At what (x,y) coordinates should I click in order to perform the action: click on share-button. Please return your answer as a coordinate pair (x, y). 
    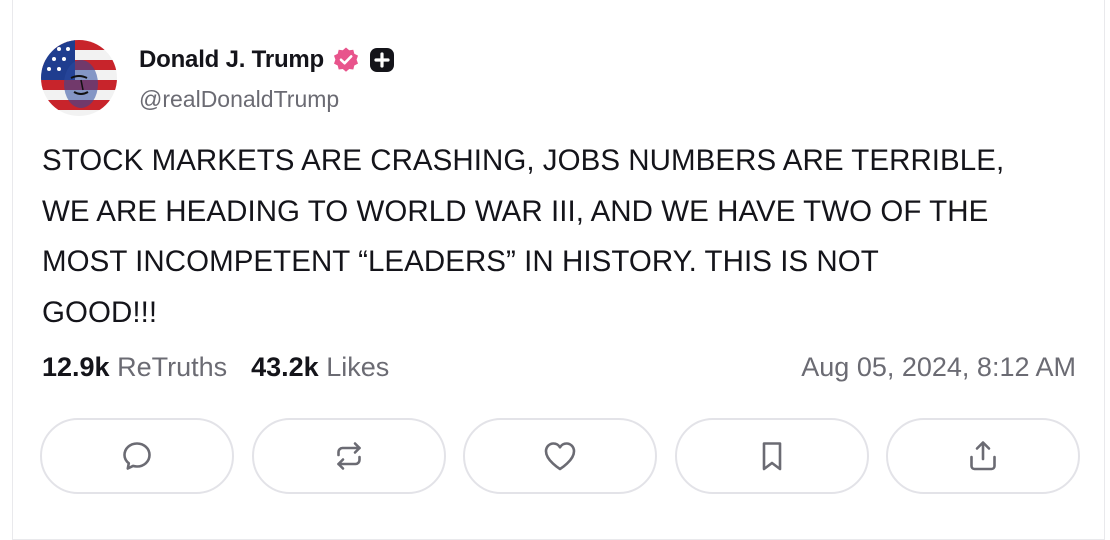
    Looking at the image, I should click on (983, 456).